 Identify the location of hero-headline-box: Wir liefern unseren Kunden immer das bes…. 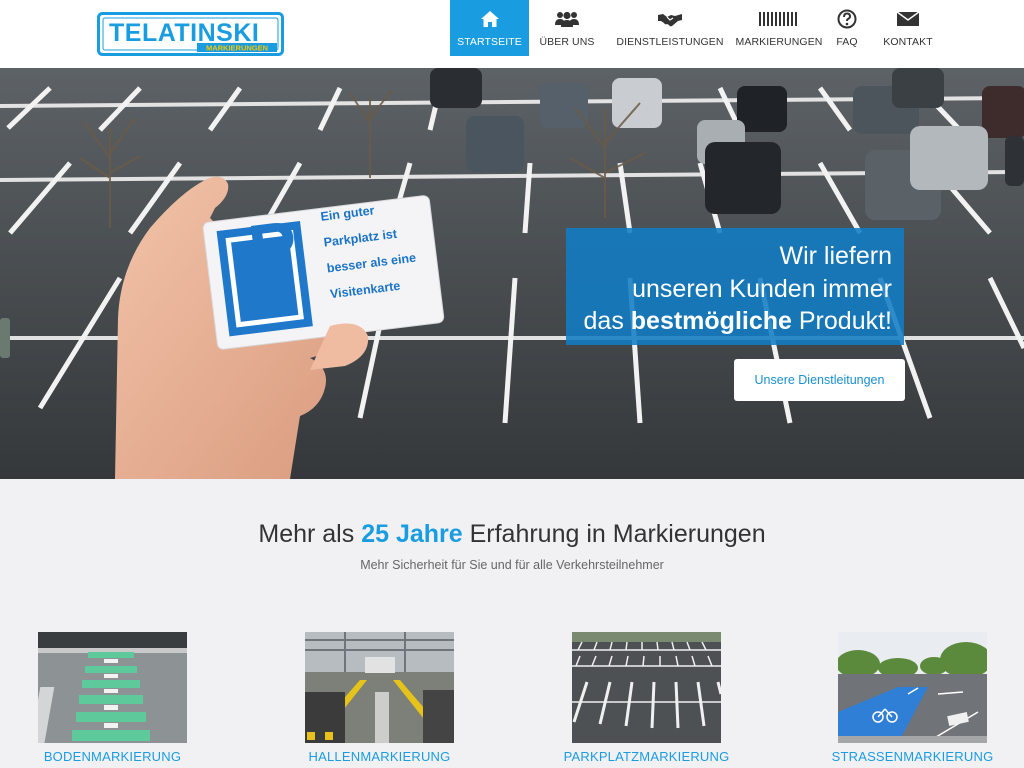
(735, 286).